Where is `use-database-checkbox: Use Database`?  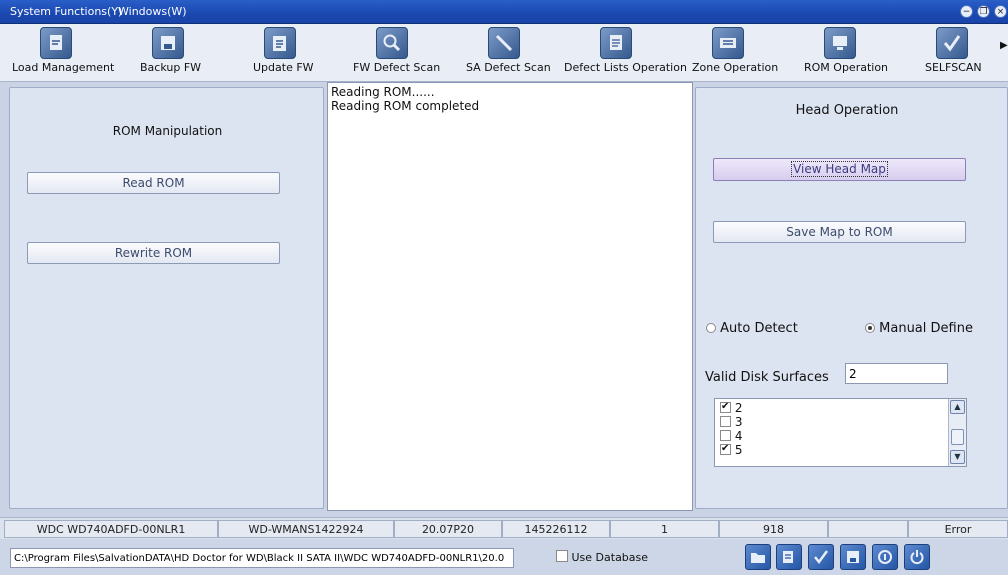 use-database-checkbox: Use Database is located at coordinates (602, 557).